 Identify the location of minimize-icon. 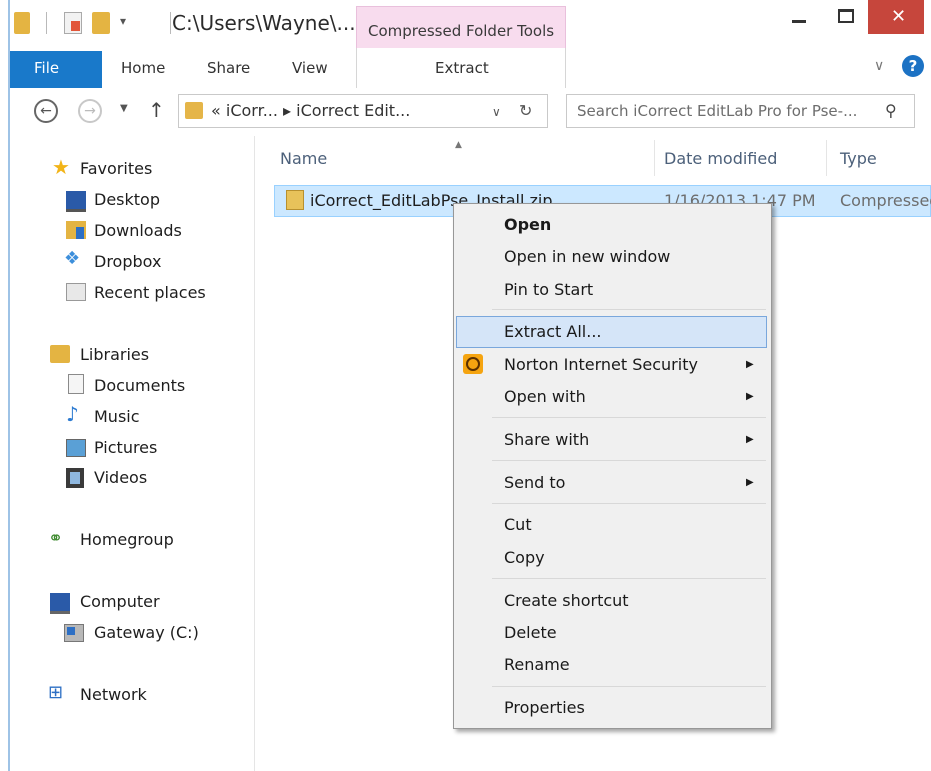
(799, 21).